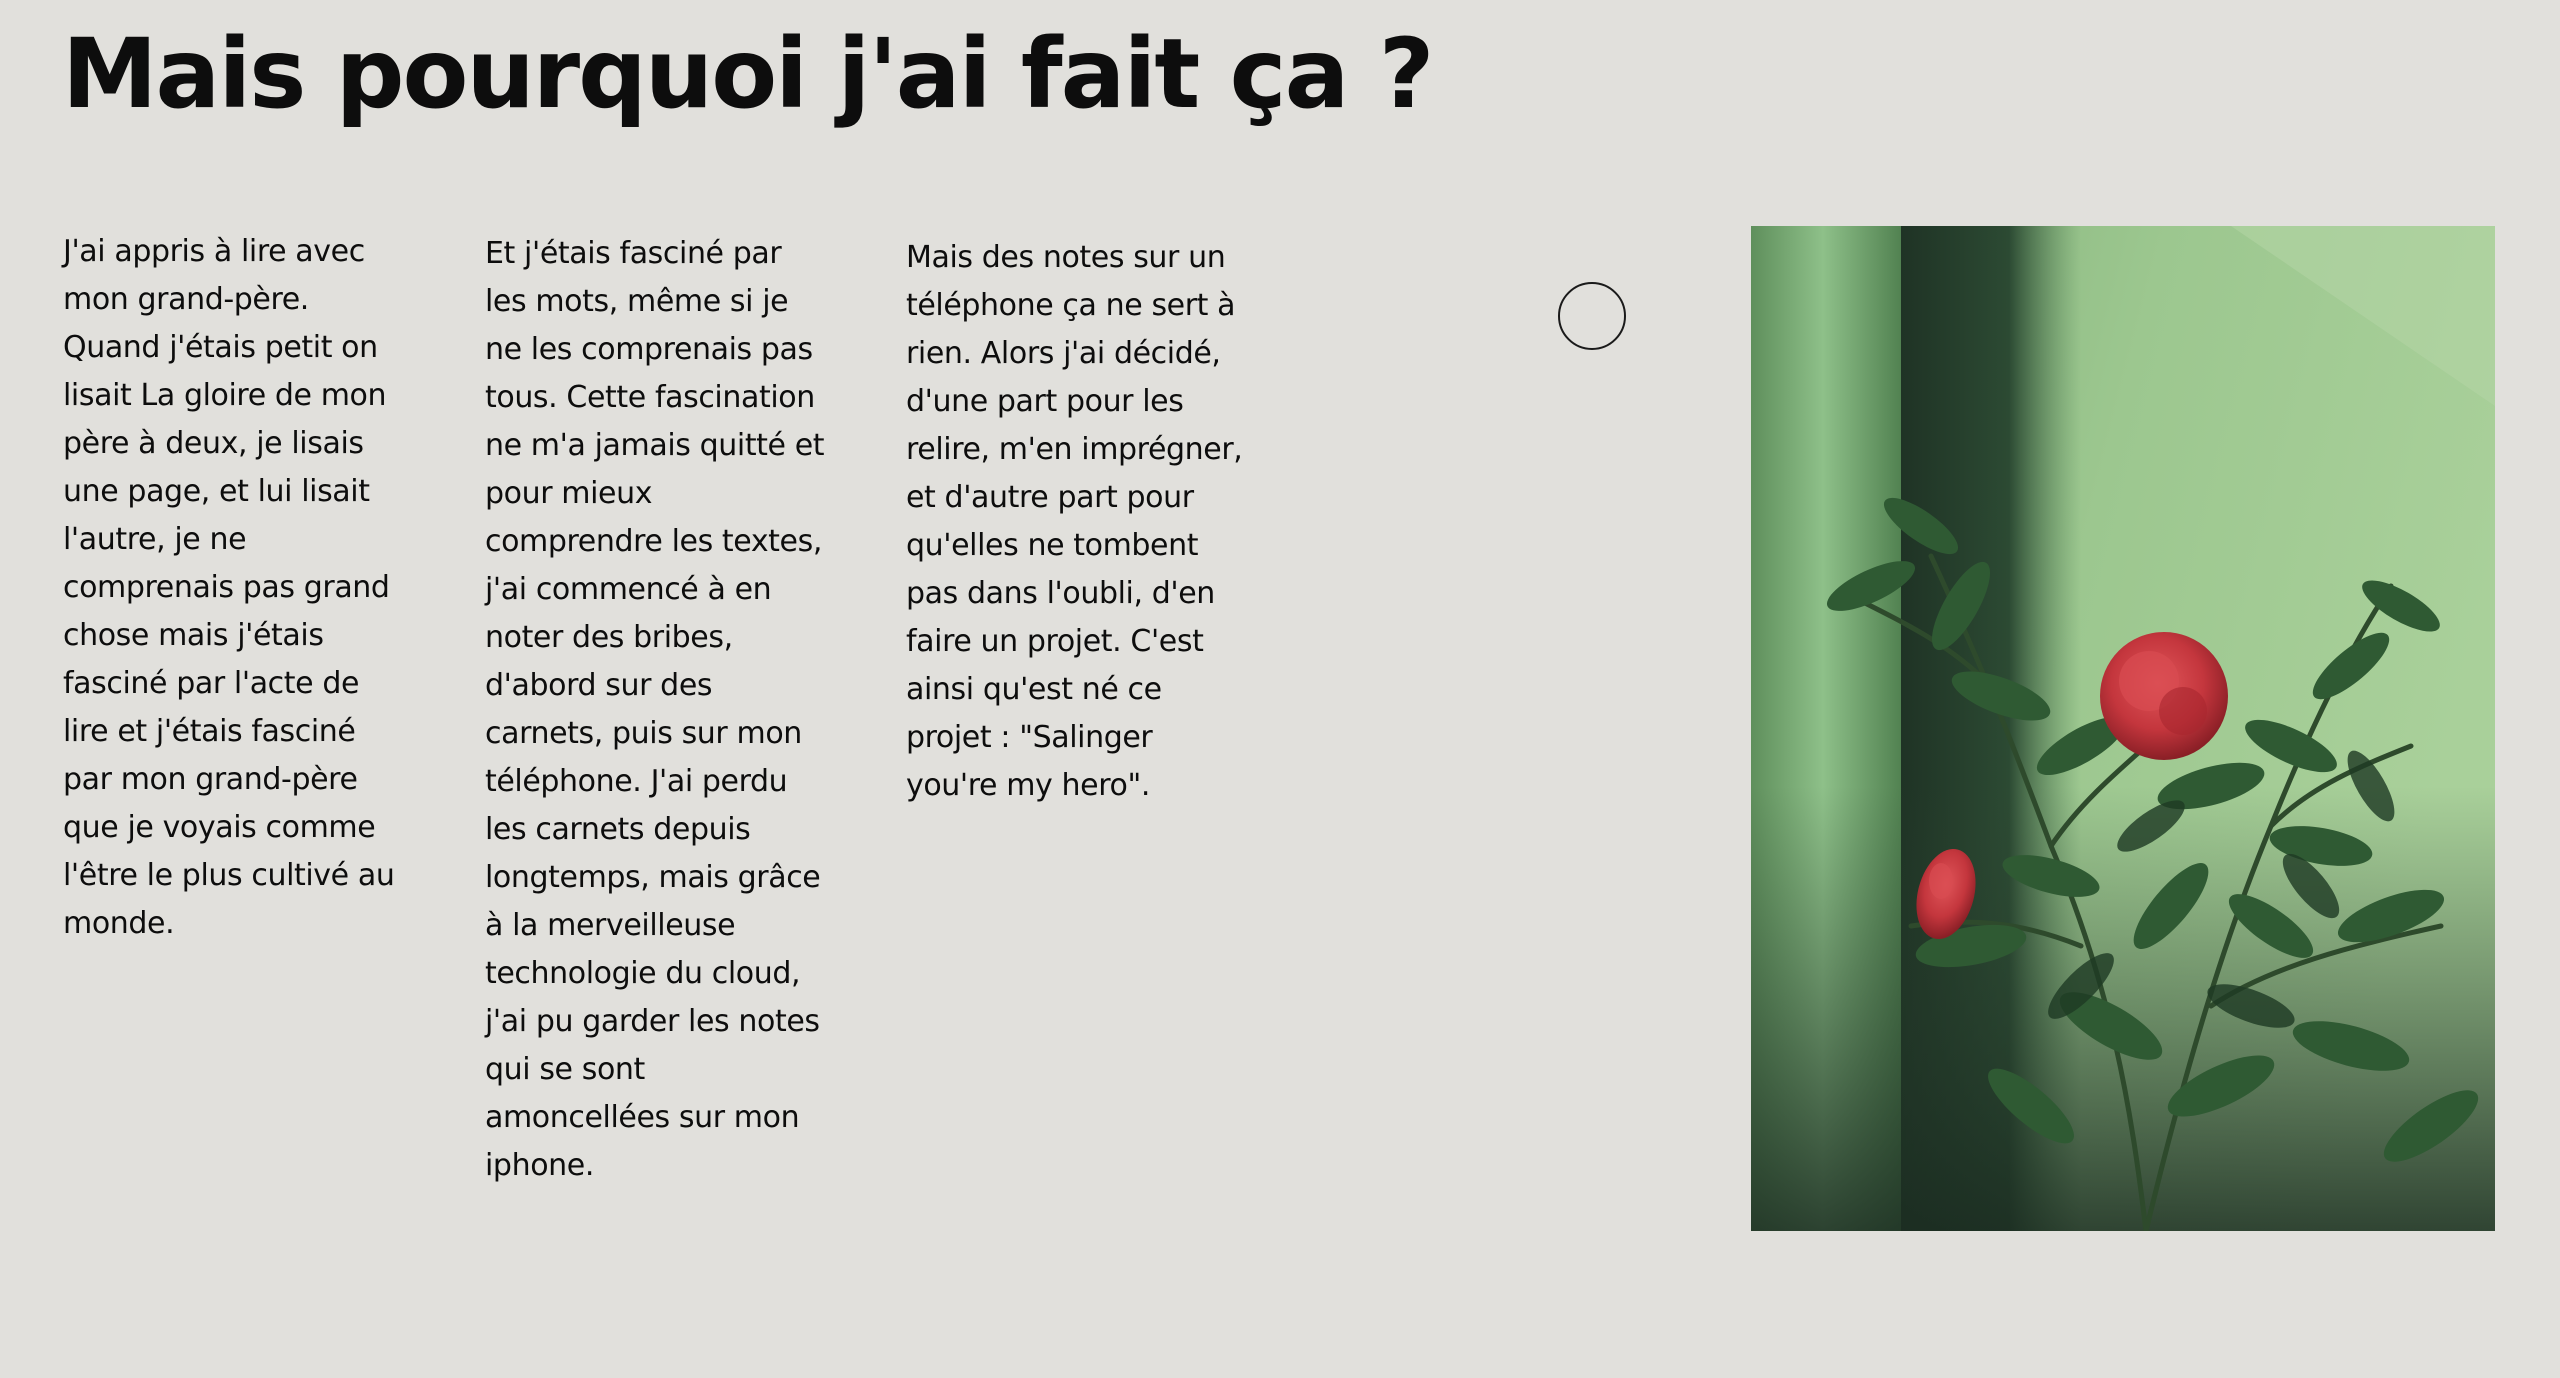 The image size is (2560, 1378). Describe the element at coordinates (1592, 316) in the screenshot. I see `cursor-circle-icon` at that location.